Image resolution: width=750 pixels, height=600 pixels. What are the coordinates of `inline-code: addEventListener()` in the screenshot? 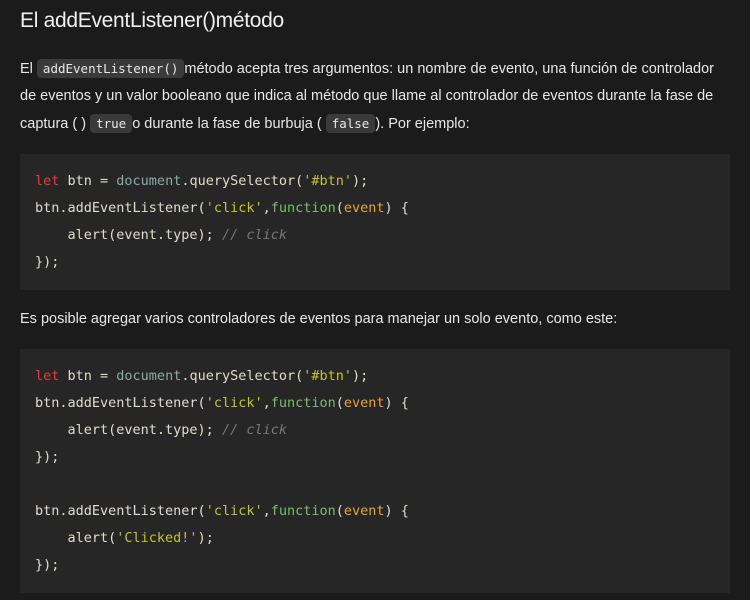 It's located at (110, 68).